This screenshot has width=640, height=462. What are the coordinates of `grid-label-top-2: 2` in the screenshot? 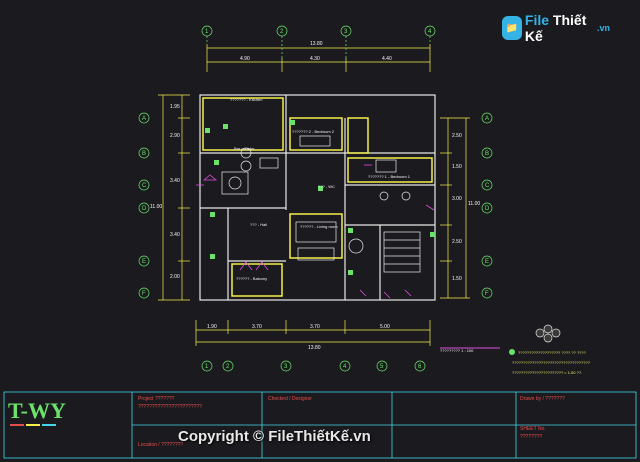 It's located at (282, 32).